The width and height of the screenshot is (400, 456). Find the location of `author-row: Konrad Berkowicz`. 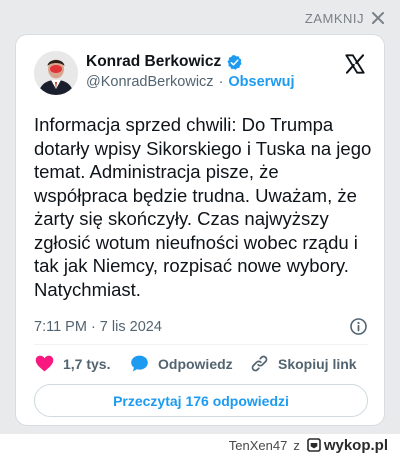

author-row: Konrad Berkowicz is located at coordinates (164, 62).